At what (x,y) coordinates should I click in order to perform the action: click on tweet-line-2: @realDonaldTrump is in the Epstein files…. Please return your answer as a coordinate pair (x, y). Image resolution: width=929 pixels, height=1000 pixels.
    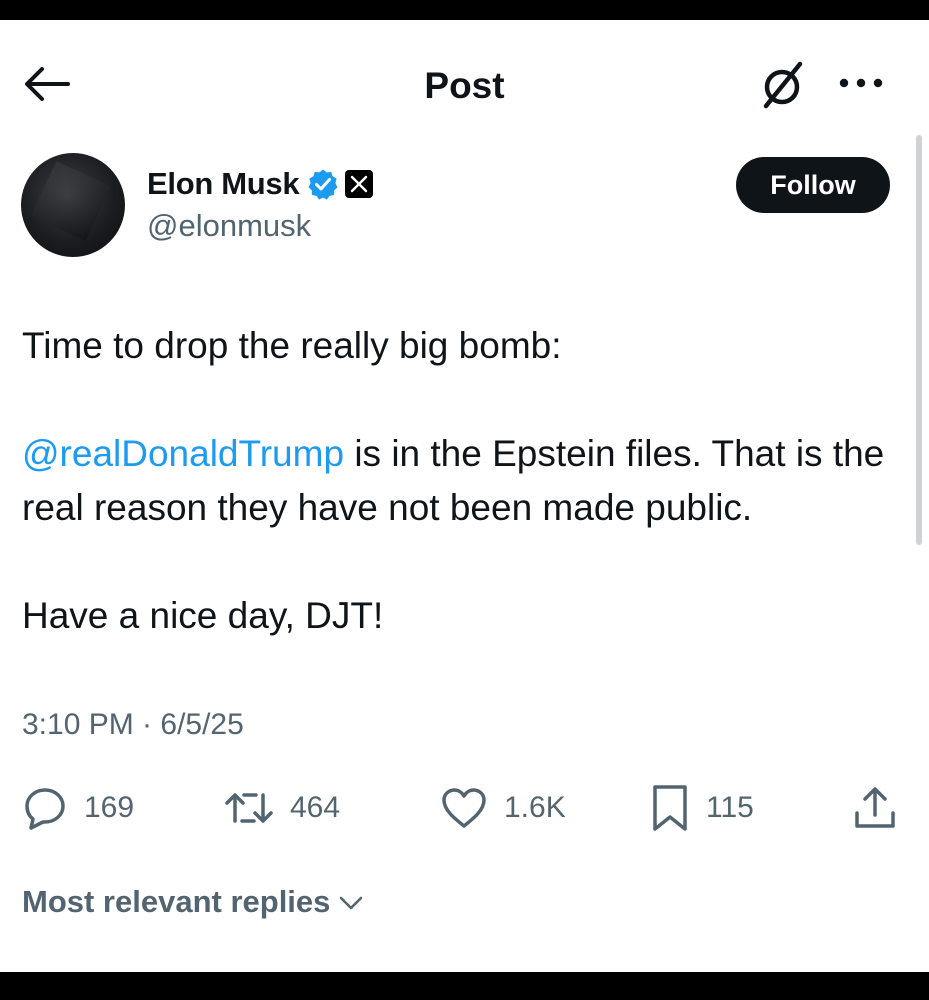
    Looking at the image, I should click on (467, 481).